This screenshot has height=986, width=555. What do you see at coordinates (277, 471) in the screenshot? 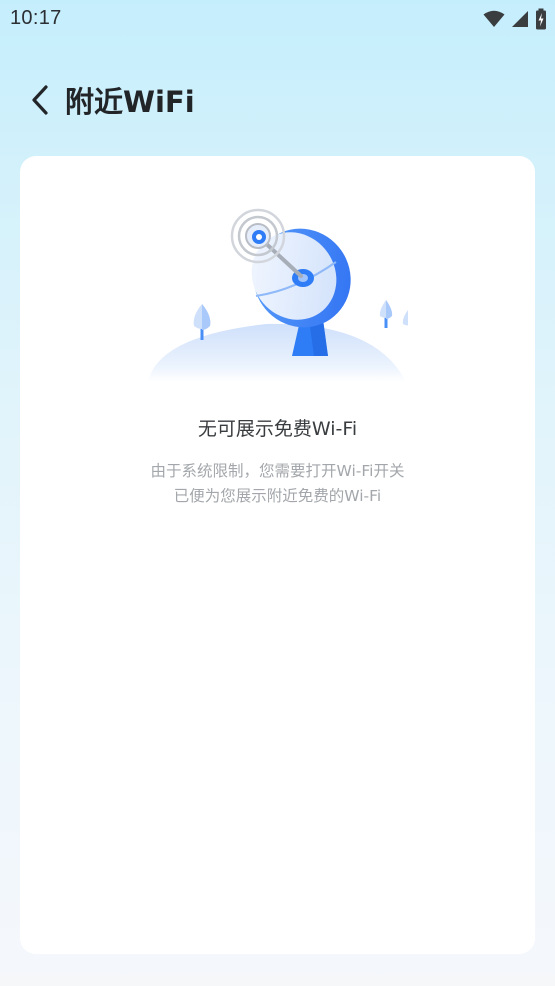
I see `empty-state-description-line-1: 由于系统限制，您需要打开Wi-Fi开关` at bounding box center [277, 471].